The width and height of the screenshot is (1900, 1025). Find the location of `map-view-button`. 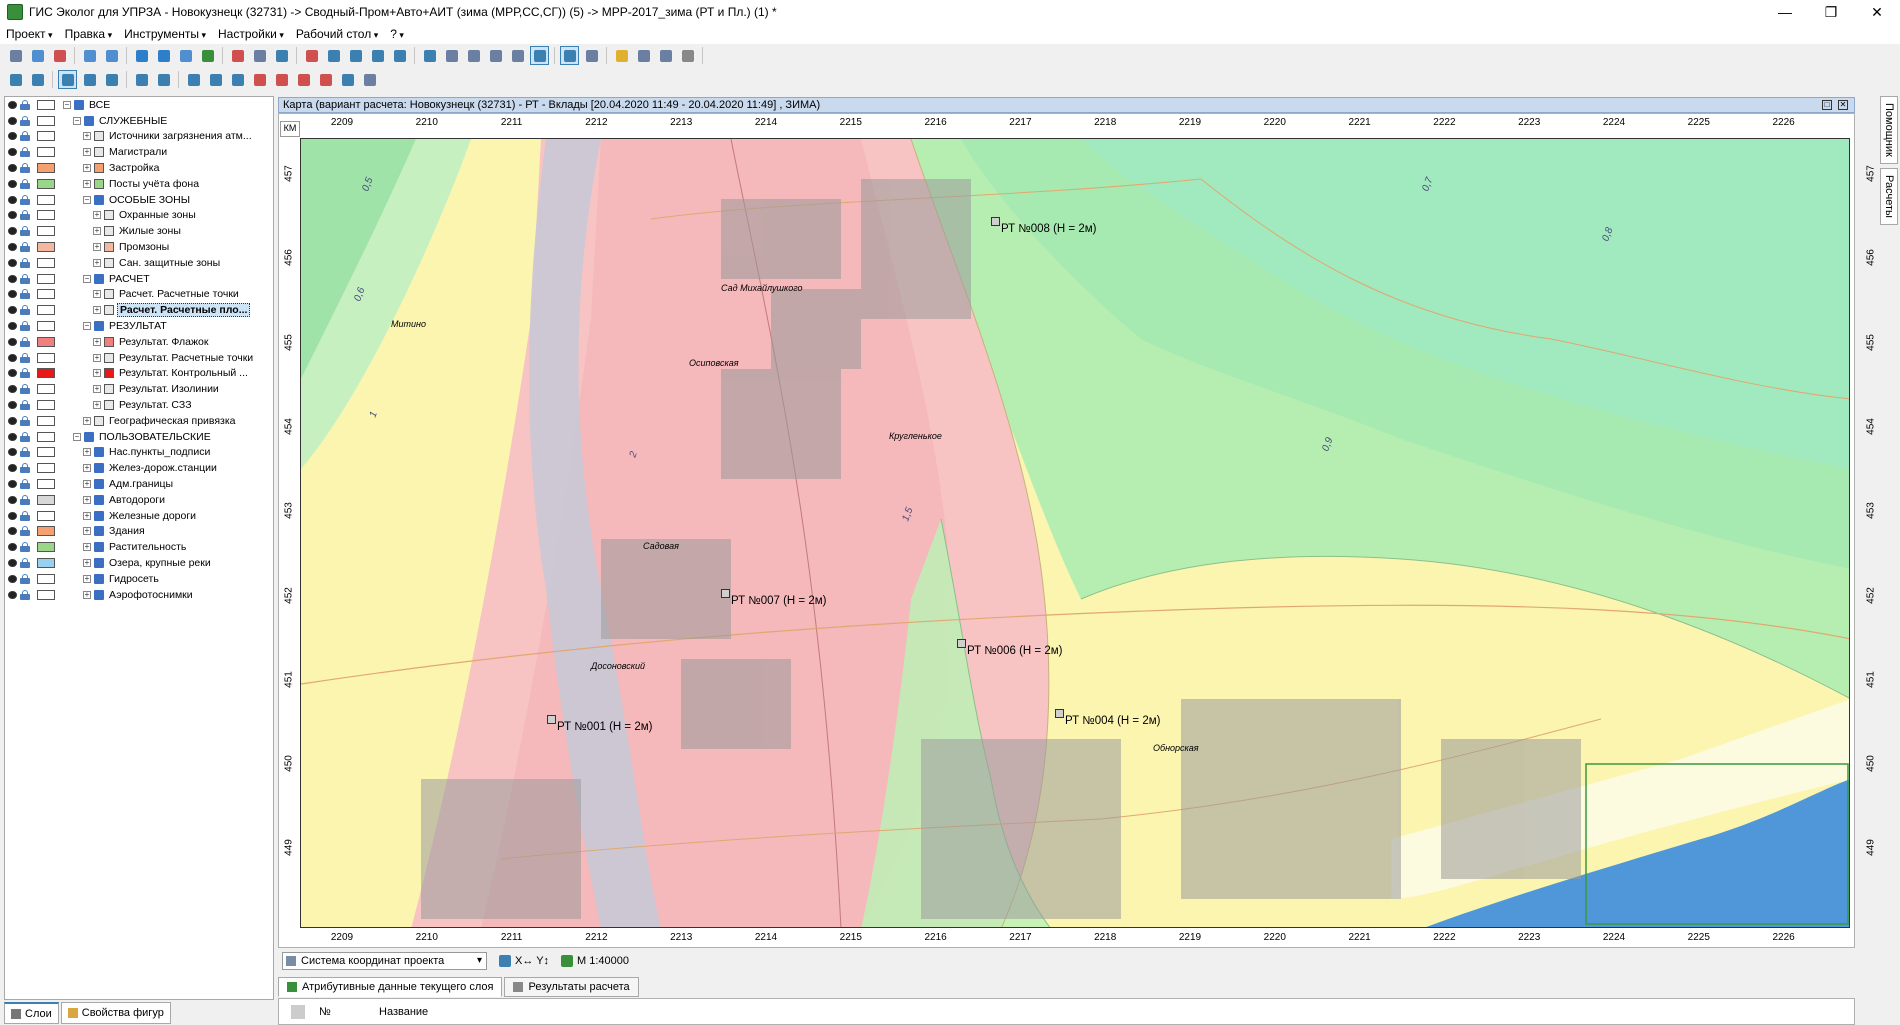

map-view-button is located at coordinates (539, 55).